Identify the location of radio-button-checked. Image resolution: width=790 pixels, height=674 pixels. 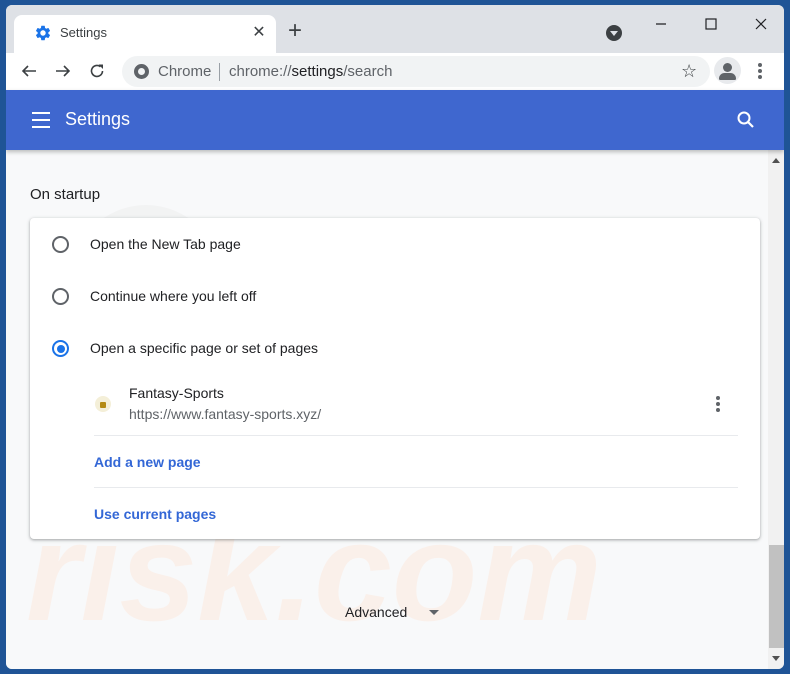
(60, 348).